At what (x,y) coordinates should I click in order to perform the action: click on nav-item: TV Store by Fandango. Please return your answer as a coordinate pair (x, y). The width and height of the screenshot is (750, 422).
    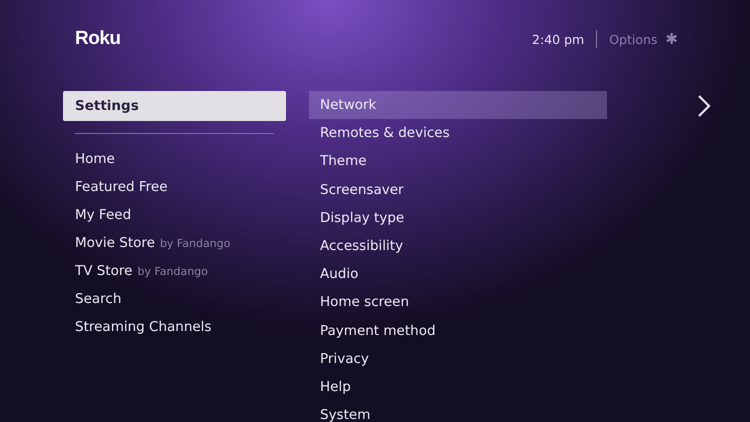
    Looking at the image, I should click on (174, 271).